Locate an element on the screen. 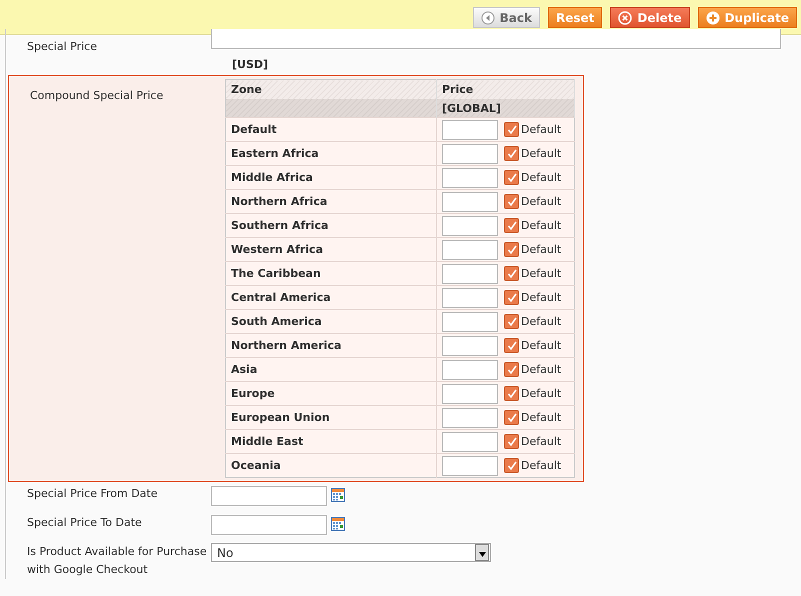  zone-name: Central America is located at coordinates (331, 298).